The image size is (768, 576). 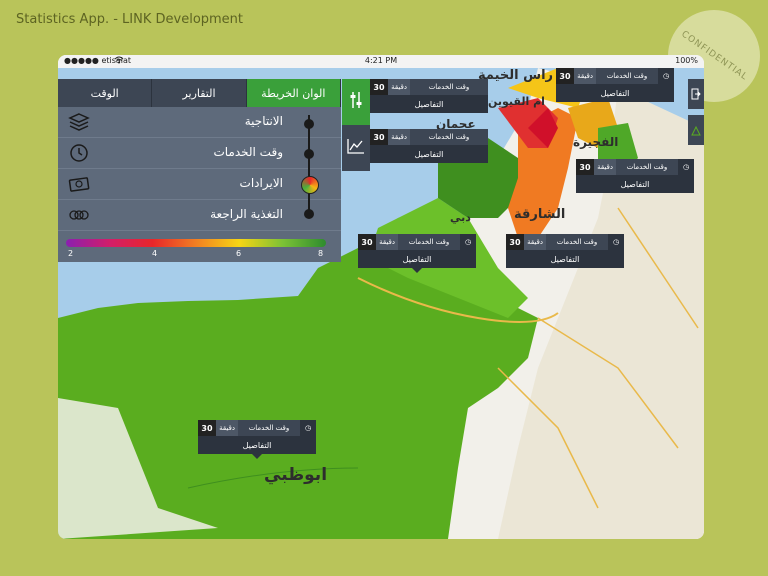 I want to click on page-title: Statistics App. - LINK Development, so click(x=130, y=19).